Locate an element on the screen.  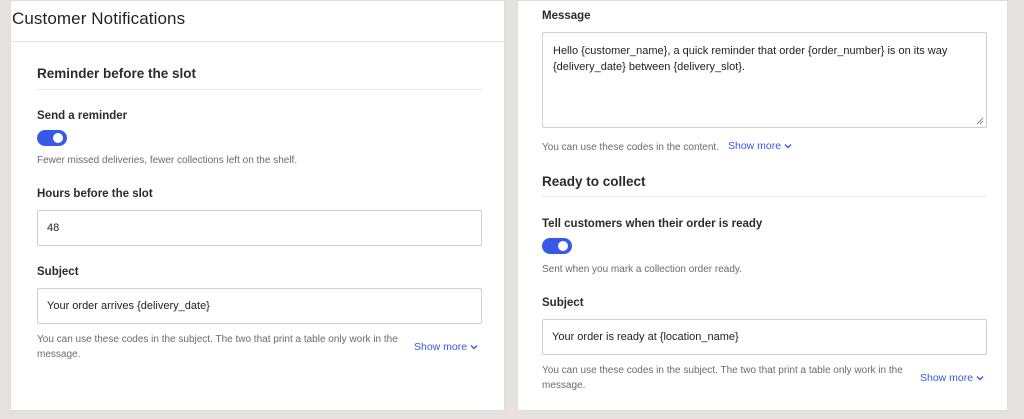
reminder-section-divider is located at coordinates (259, 89).